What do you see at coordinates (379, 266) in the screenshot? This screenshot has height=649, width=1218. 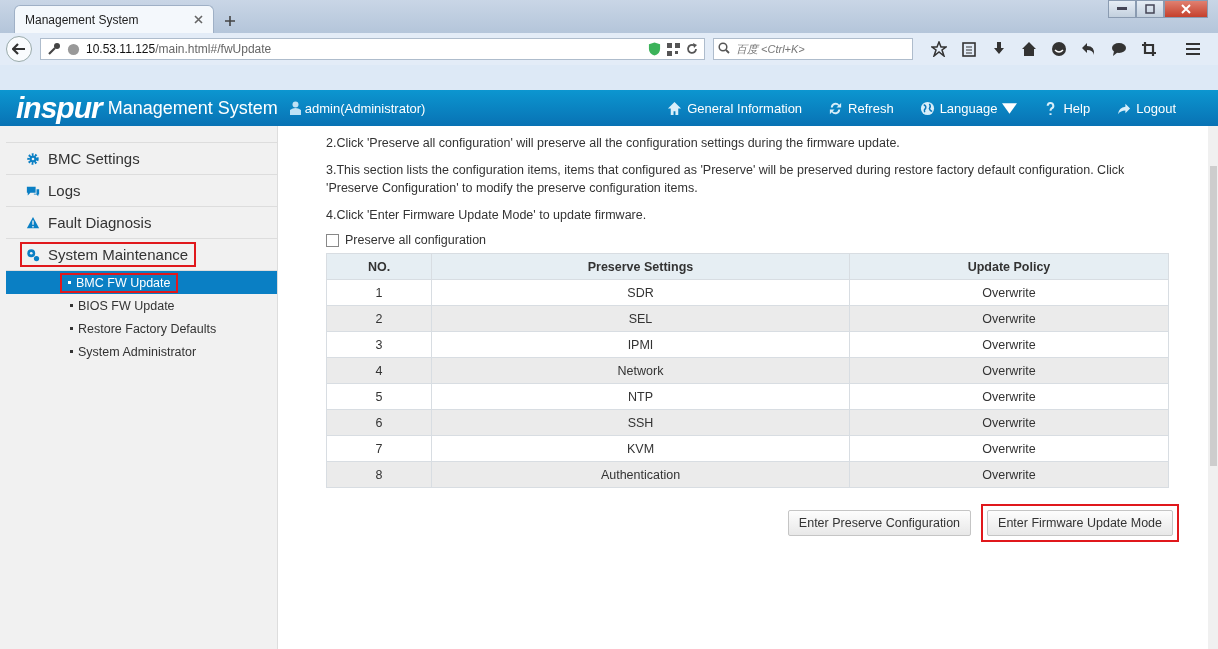 I see `column-header: NO.` at bounding box center [379, 266].